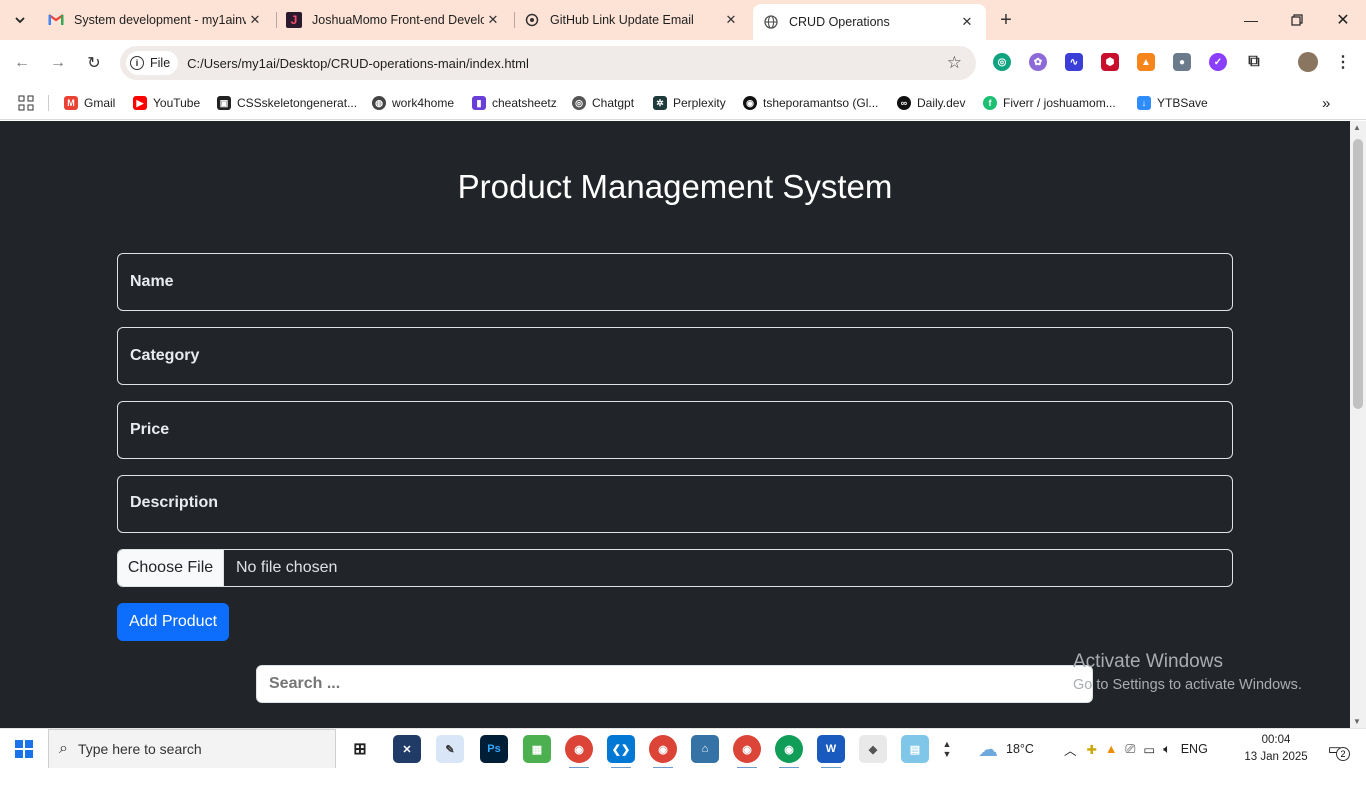  What do you see at coordinates (1172, 103) in the screenshot?
I see `bookmark-ytbsave: ↓ YTBSave` at bounding box center [1172, 103].